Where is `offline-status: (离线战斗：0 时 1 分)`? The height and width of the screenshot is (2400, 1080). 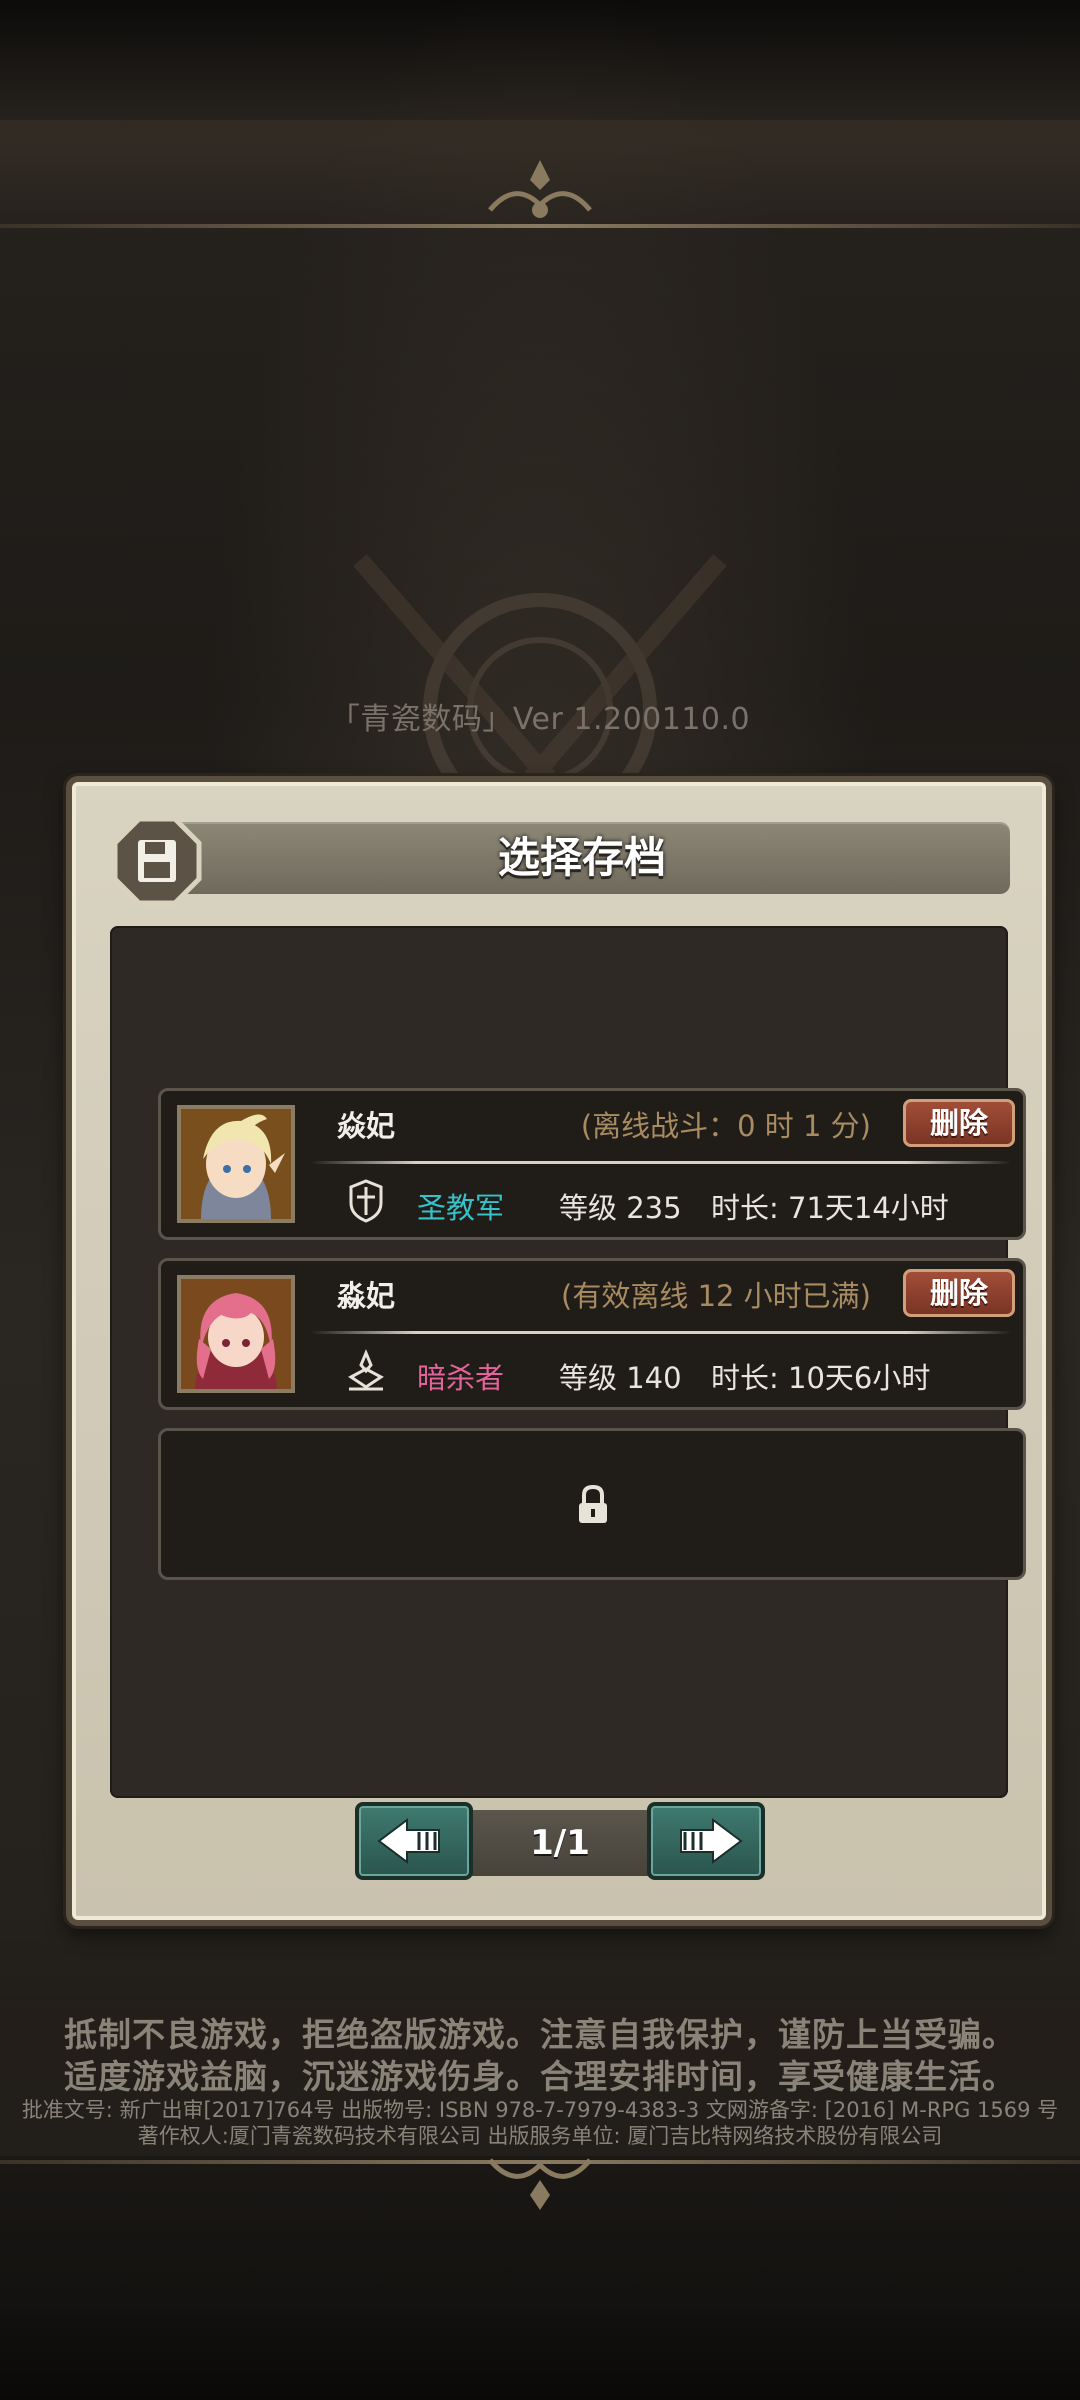 offline-status: (离线战斗：0 时 1 分) is located at coordinates (725, 1126).